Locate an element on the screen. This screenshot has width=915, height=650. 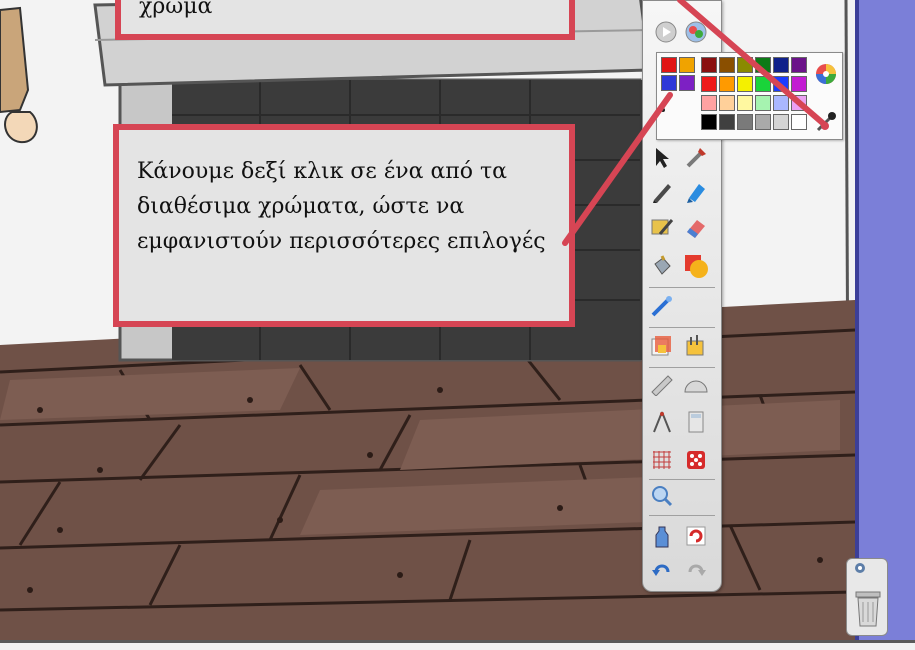
callout-pointer-end is located at coordinates (825, 126).